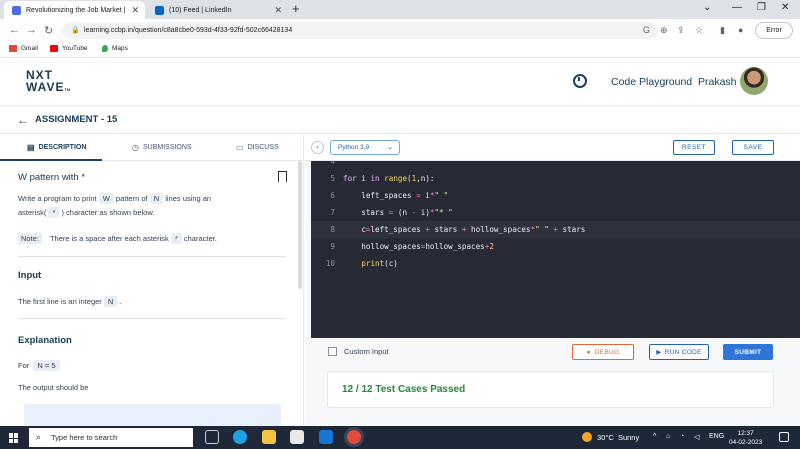 This screenshot has height=449, width=800. Describe the element at coordinates (717, 82) in the screenshot. I see `user-name: Prakash` at that location.